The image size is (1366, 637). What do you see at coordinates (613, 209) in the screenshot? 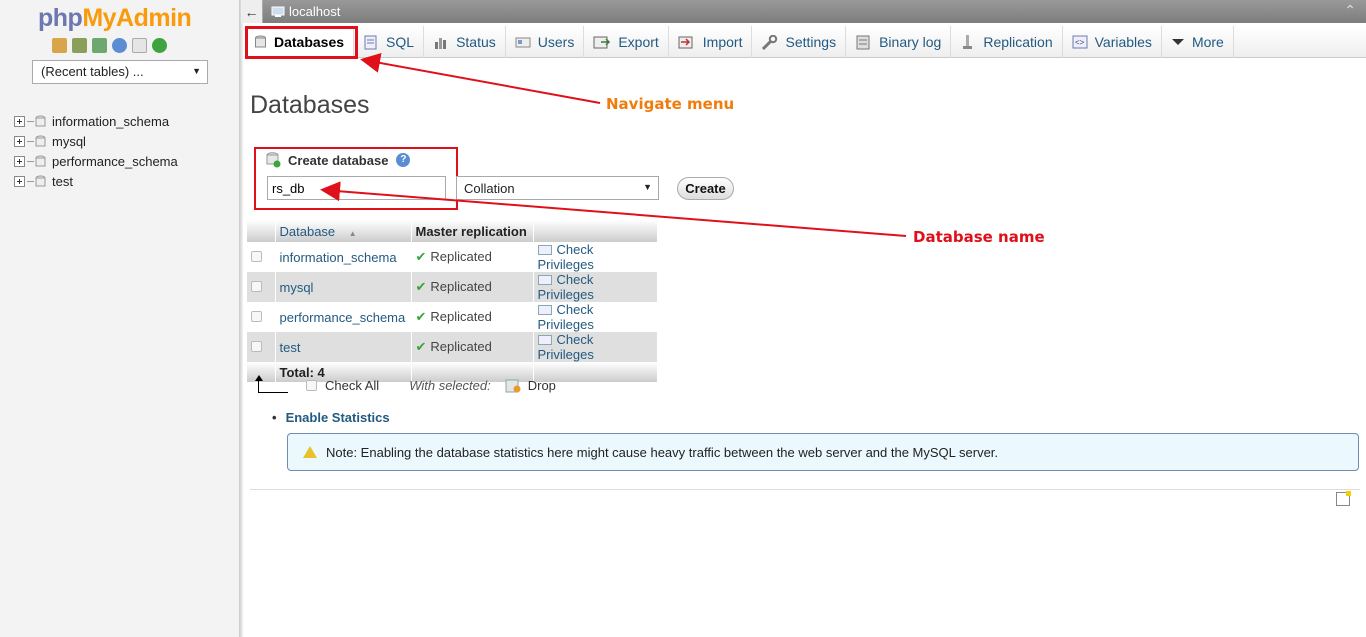
I see `database-name-arrow` at bounding box center [613, 209].